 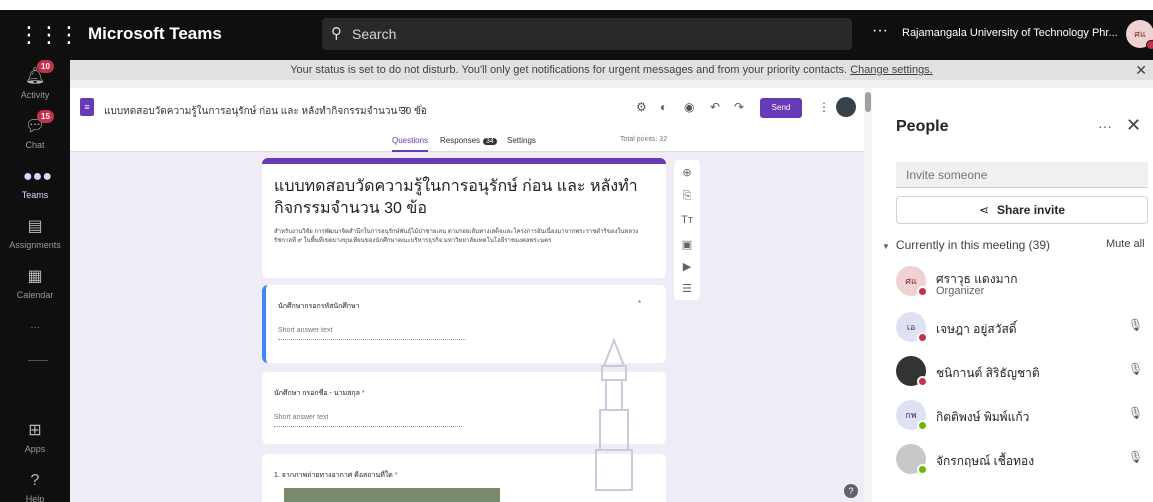 What do you see at coordinates (1141, 70) in the screenshot?
I see `close-icon: ✕` at bounding box center [1141, 70].